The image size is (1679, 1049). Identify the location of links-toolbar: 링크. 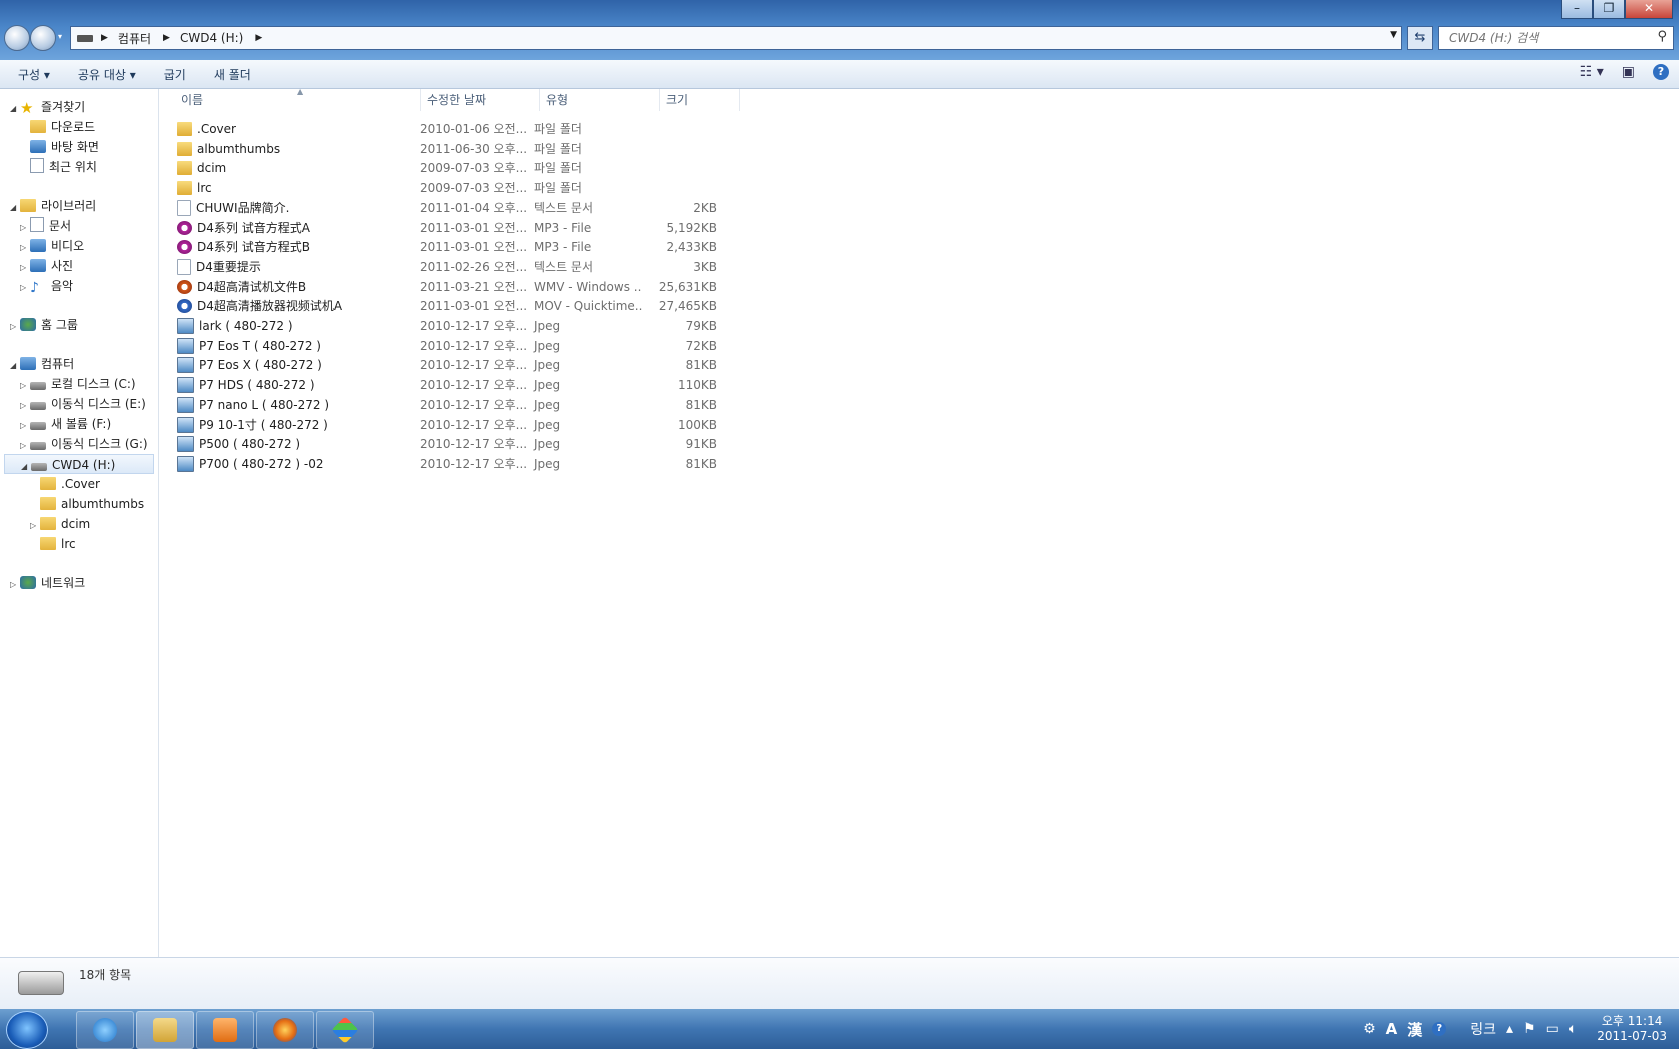
(1483, 1029).